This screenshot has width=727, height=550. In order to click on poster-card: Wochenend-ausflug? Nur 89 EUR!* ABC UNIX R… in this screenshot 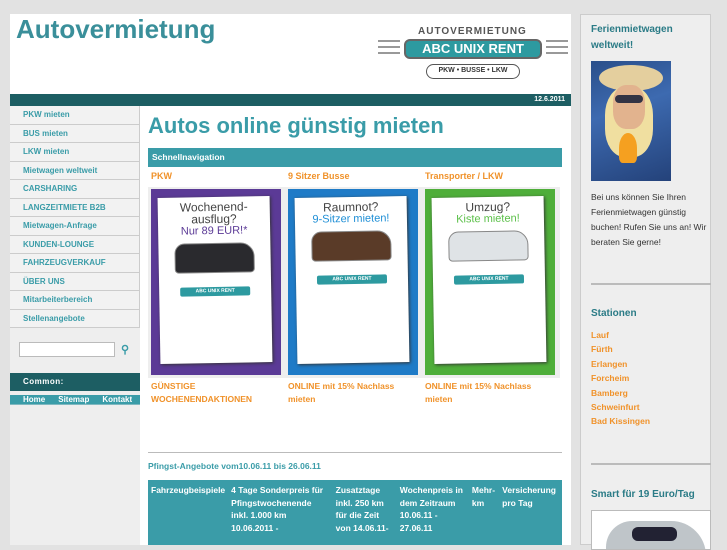, I will do `click(215, 280)`.